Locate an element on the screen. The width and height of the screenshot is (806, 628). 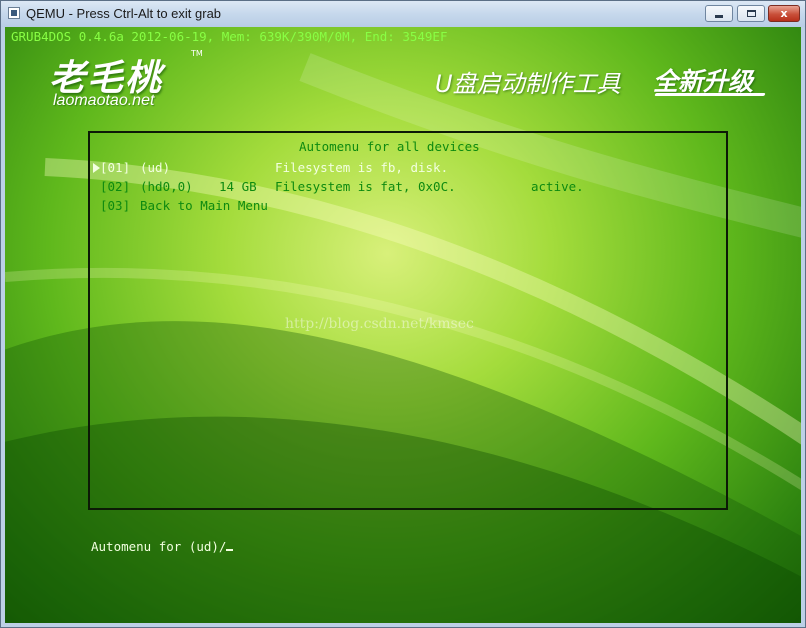
selection-arrow-icon is located at coordinates (96, 168).